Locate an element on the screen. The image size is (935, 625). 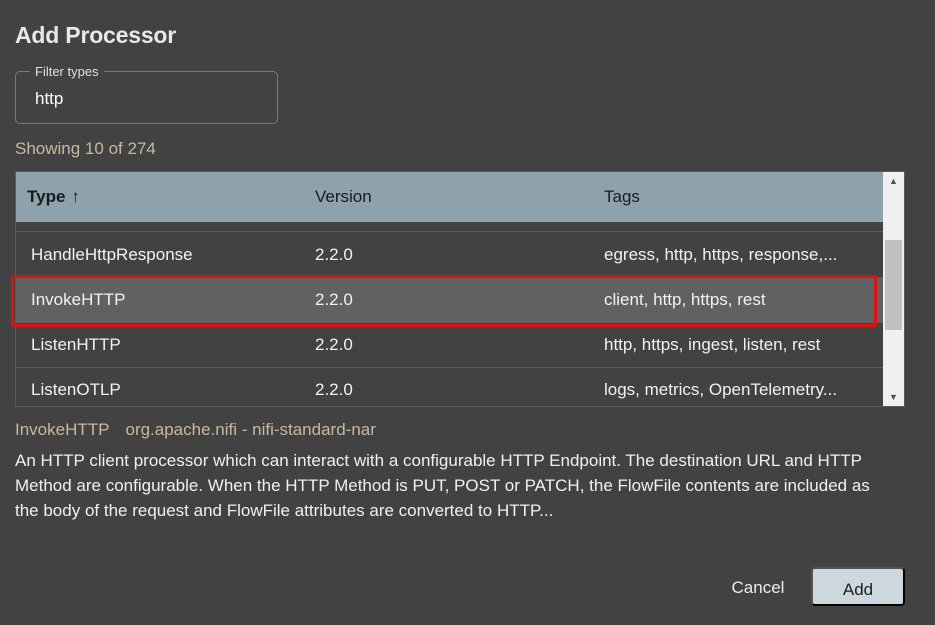
filter-input is located at coordinates (145, 99).